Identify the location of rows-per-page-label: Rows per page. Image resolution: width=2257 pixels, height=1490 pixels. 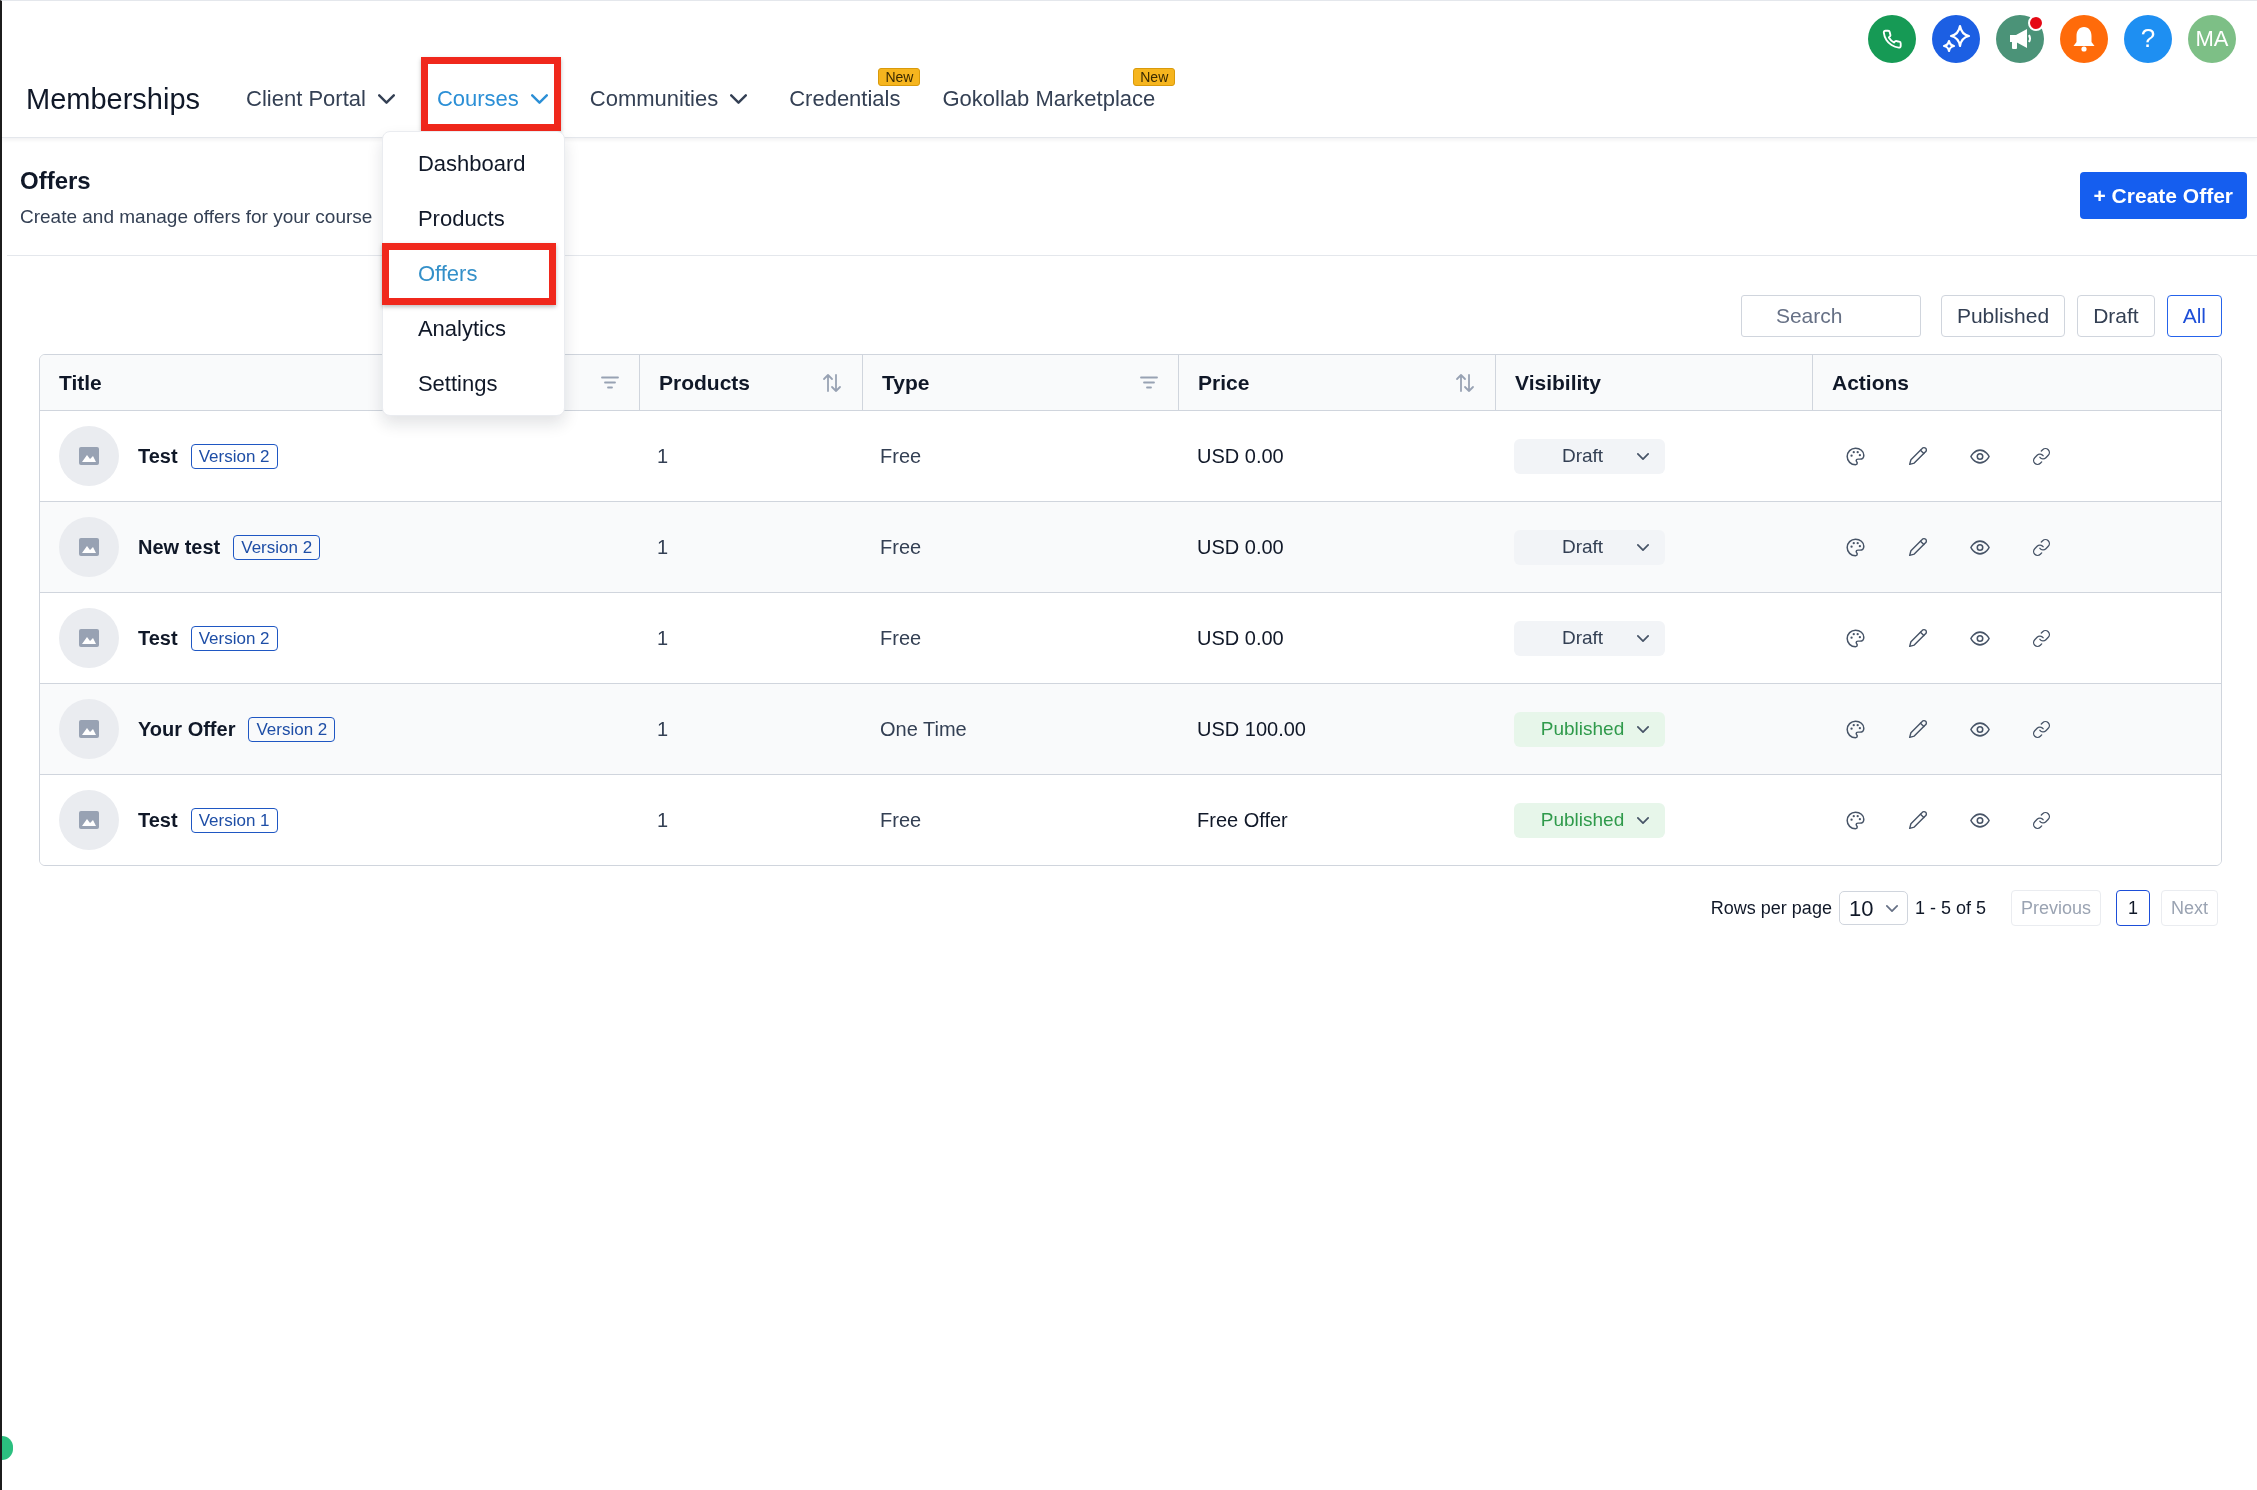
(1771, 908).